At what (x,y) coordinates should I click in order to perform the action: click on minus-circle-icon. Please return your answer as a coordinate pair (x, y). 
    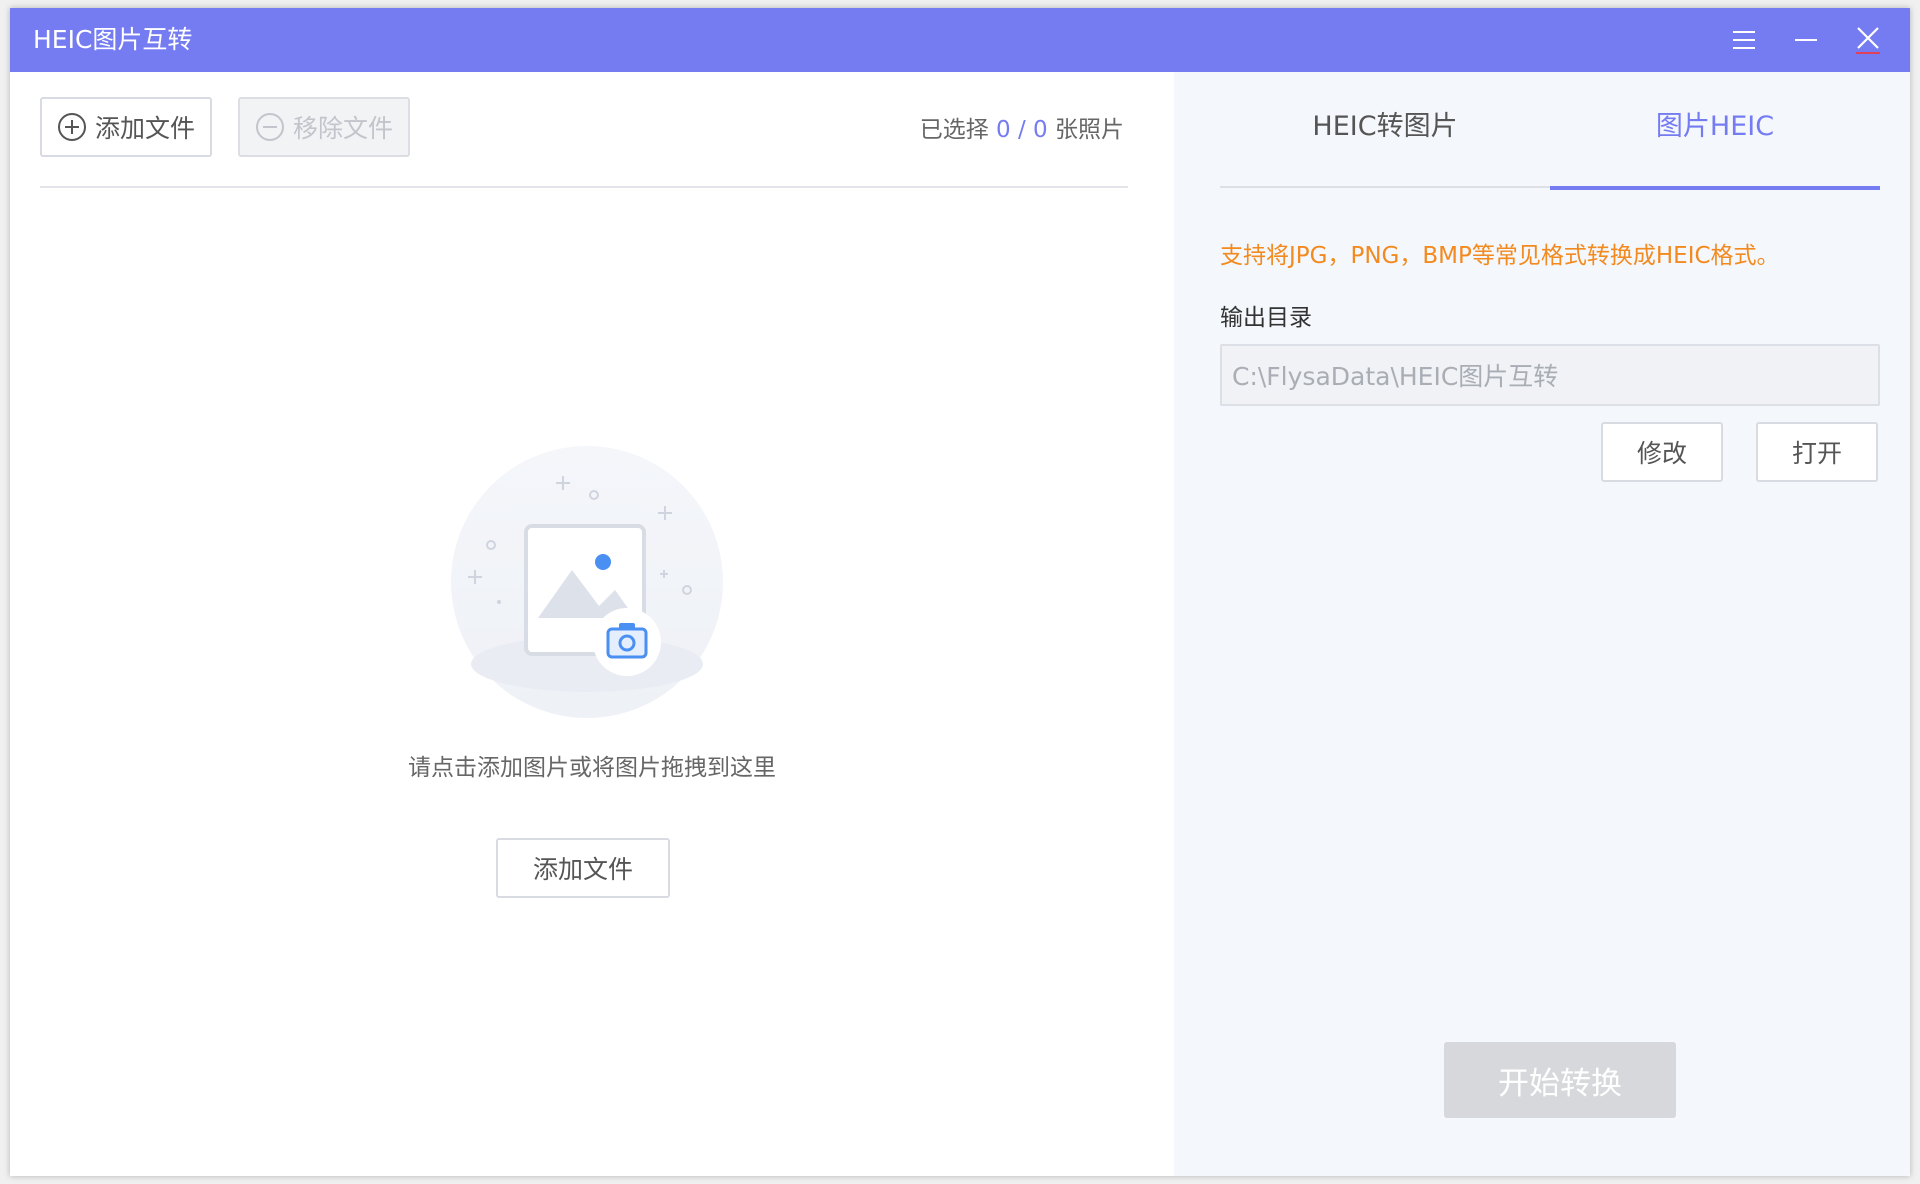
    Looking at the image, I should click on (269, 127).